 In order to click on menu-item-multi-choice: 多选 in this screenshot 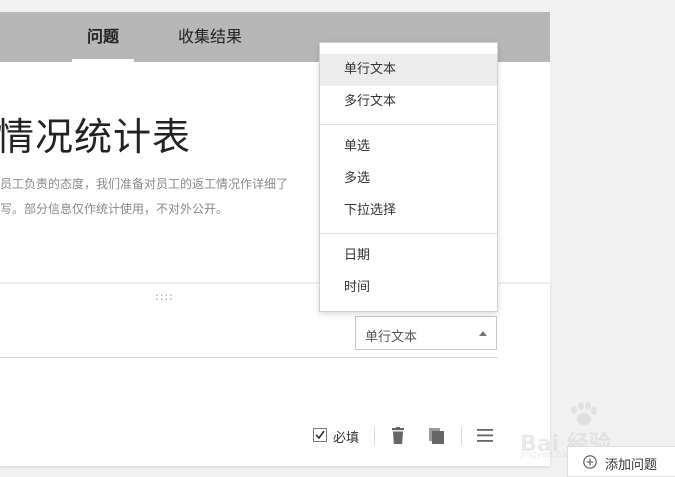, I will do `click(408, 179)`.